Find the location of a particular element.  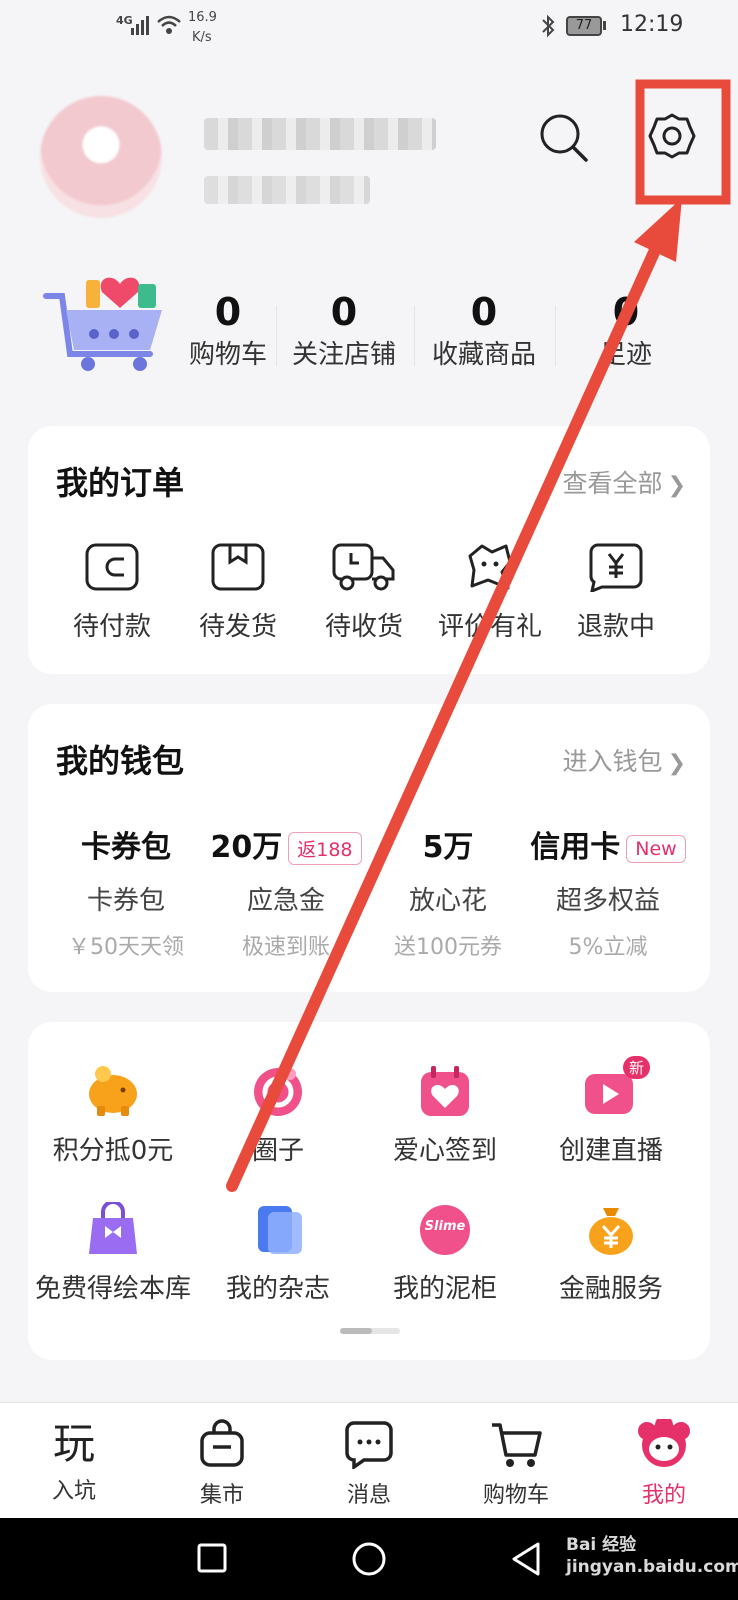

service-points: 积分抵0元 is located at coordinates (113, 1115).